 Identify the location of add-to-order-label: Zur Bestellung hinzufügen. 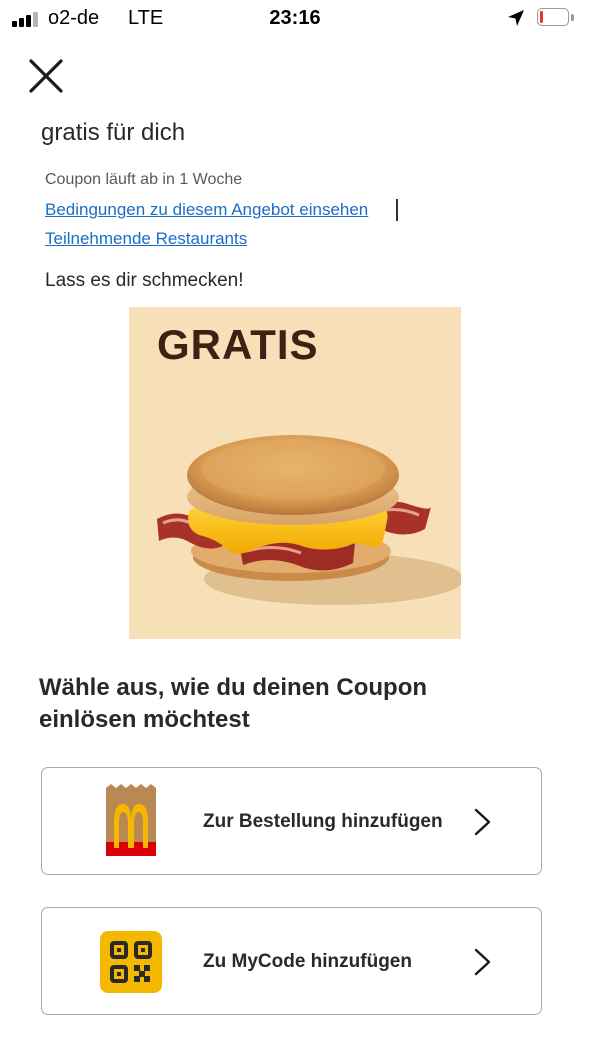
(323, 821).